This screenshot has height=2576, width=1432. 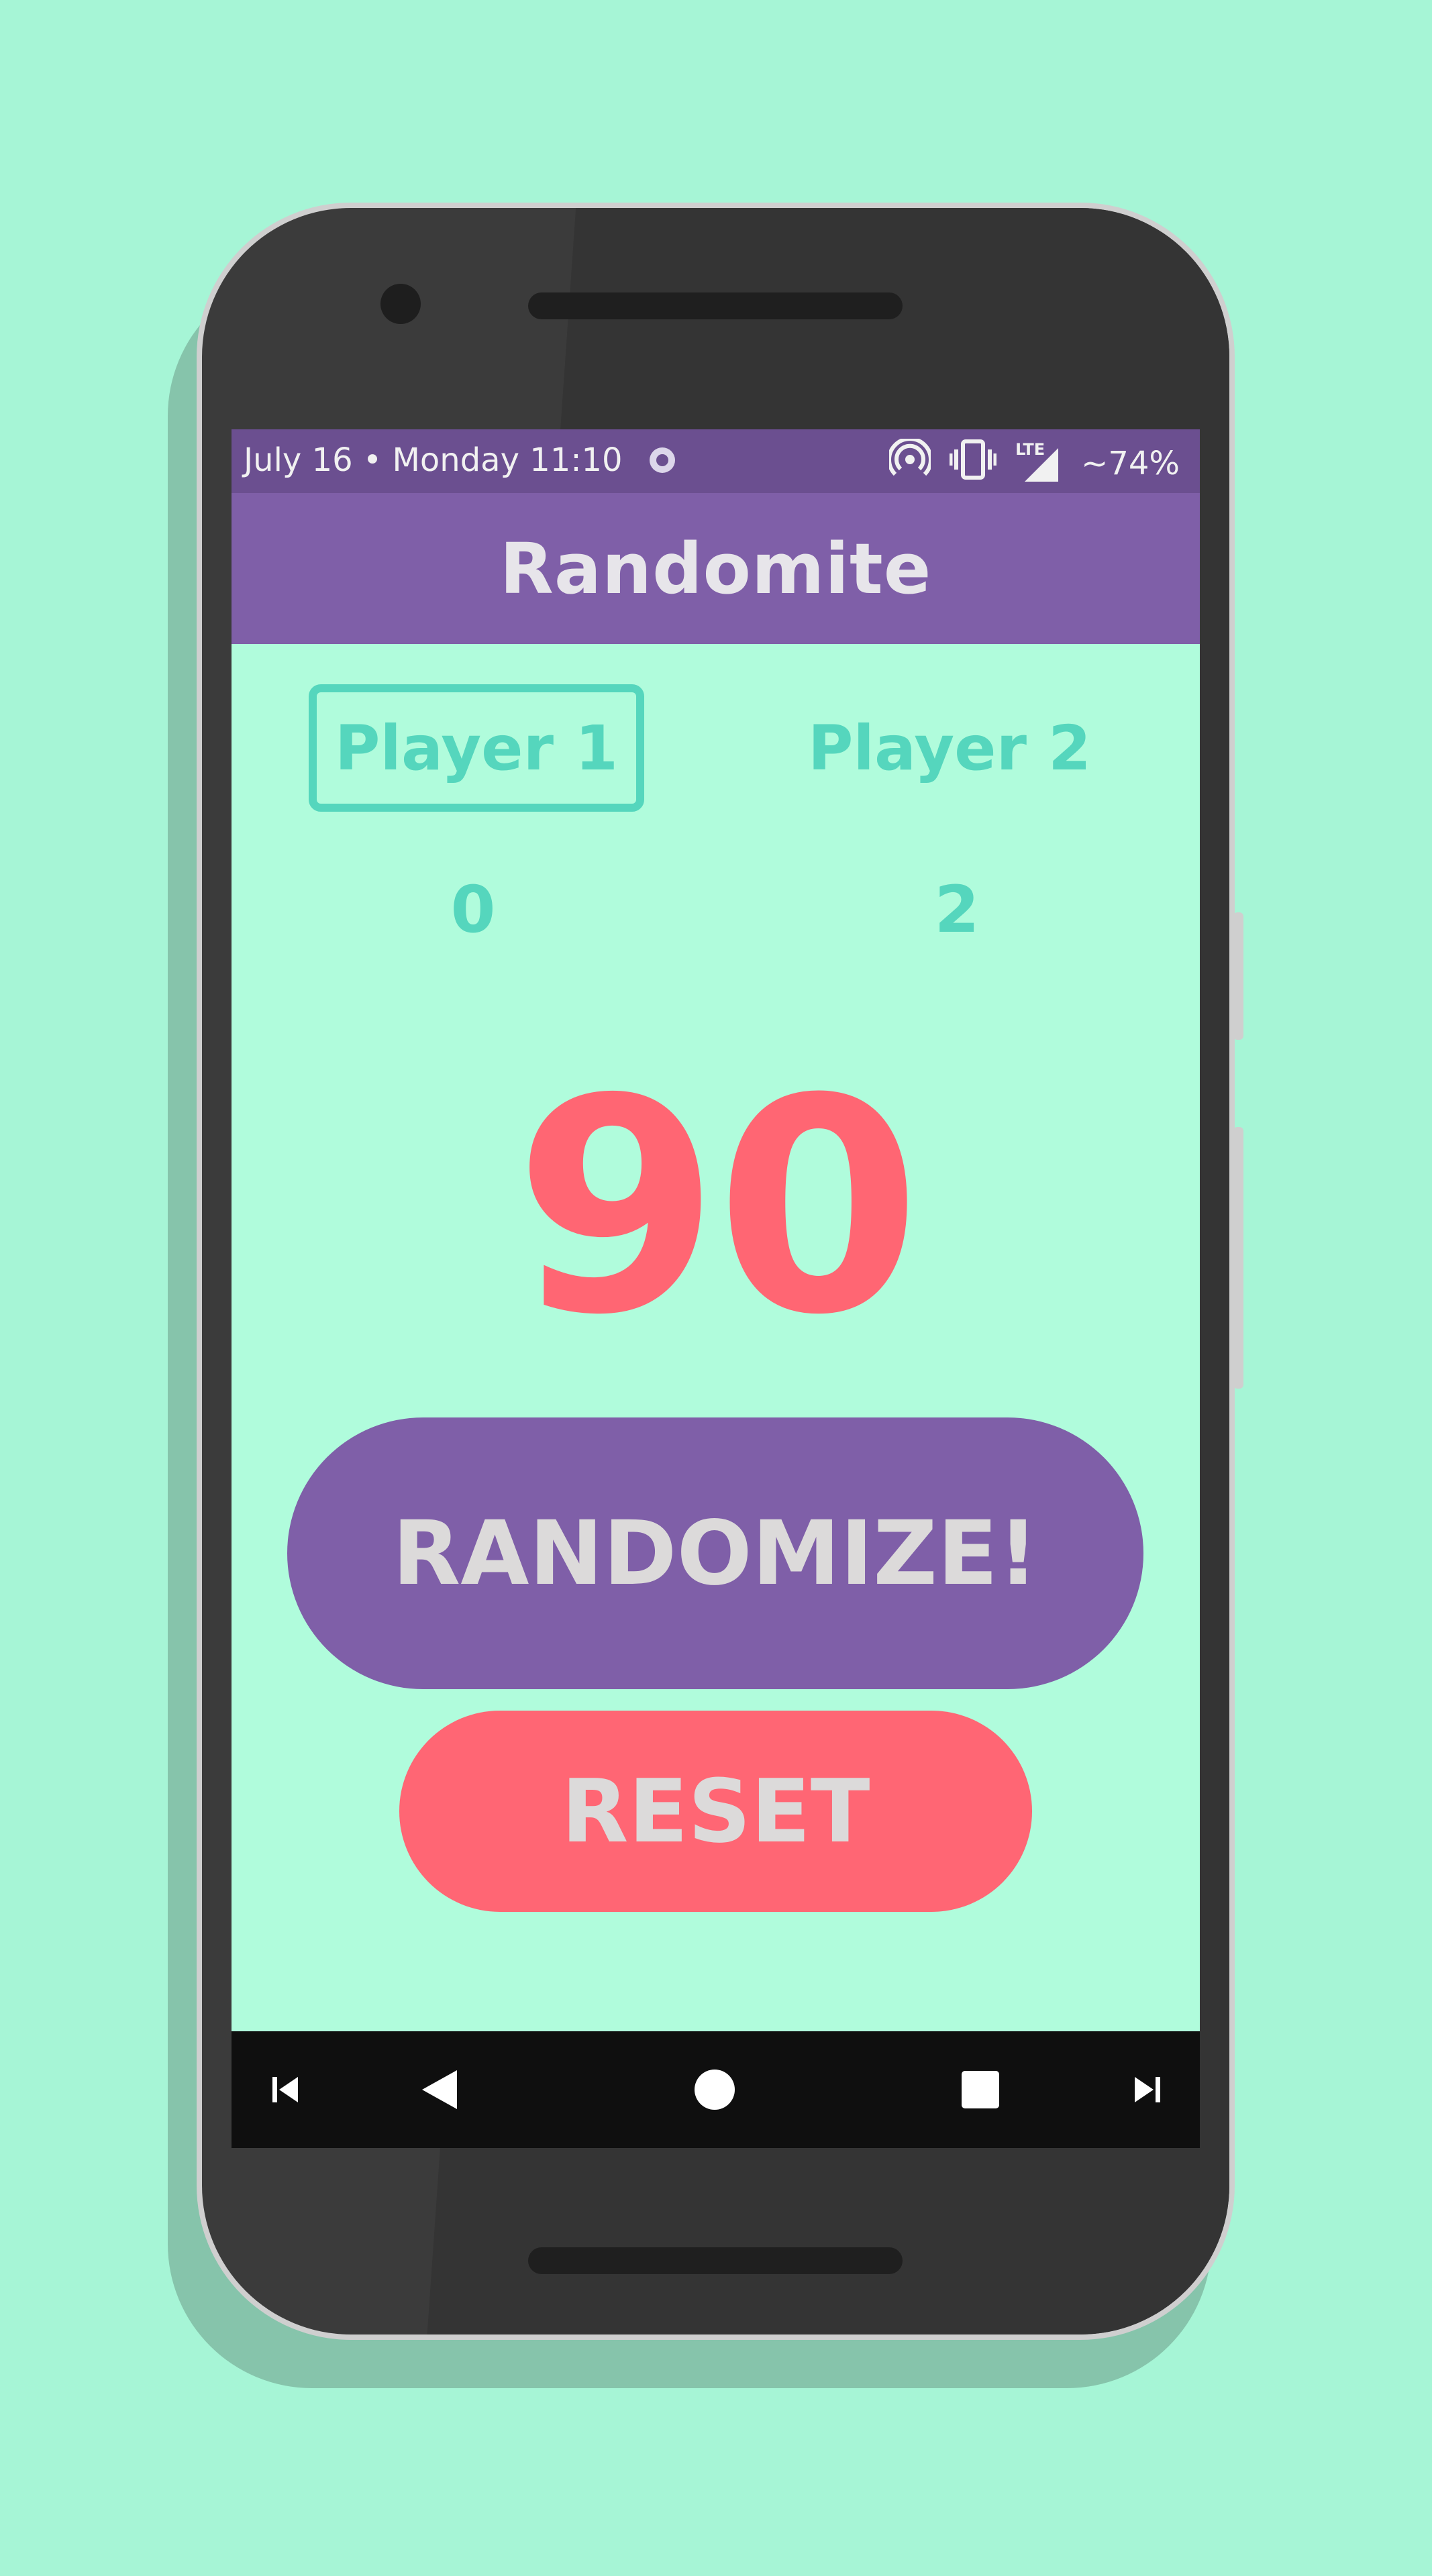 I want to click on earpiece-speaker, so click(x=715, y=305).